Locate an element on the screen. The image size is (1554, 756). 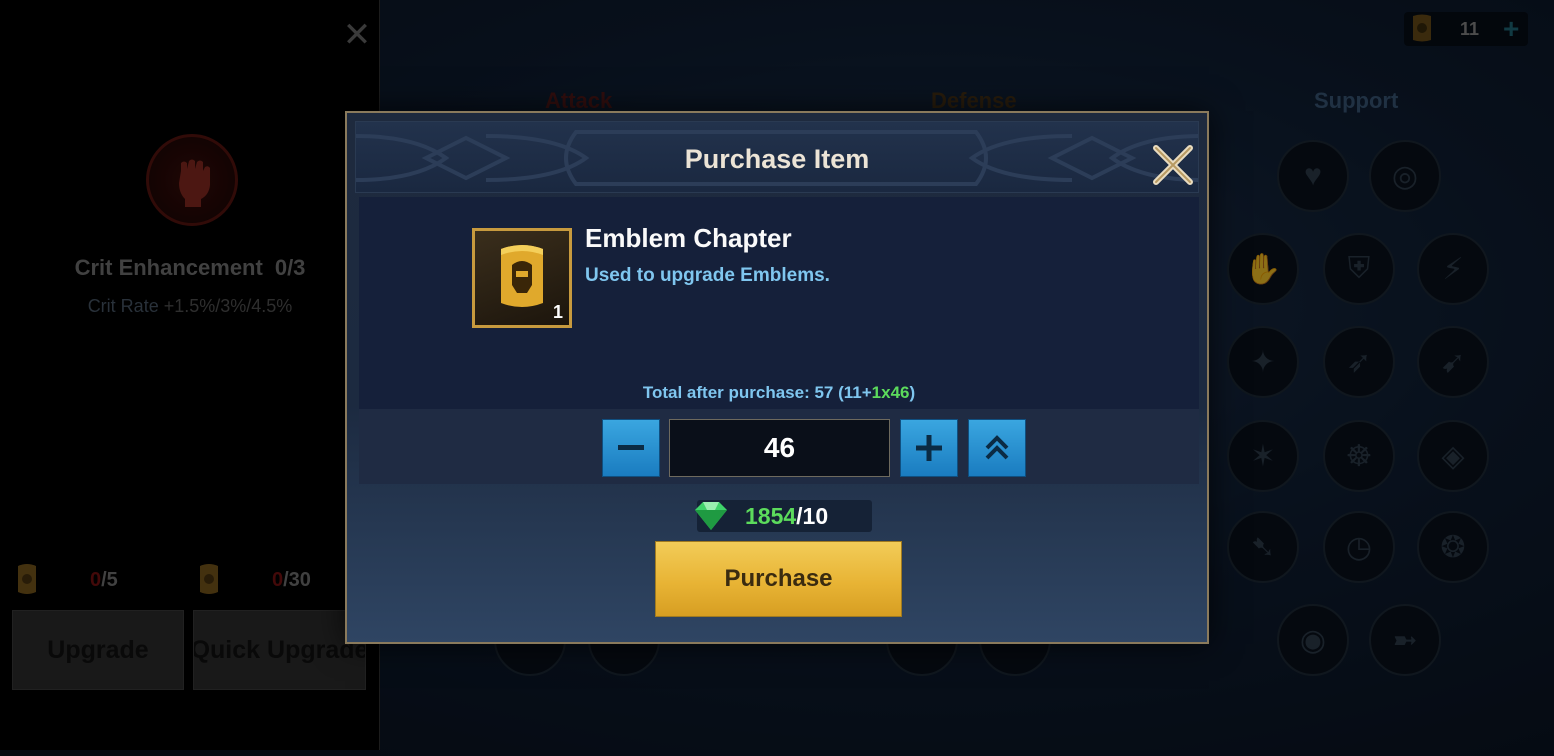
max-quantity-button is located at coordinates (997, 448).